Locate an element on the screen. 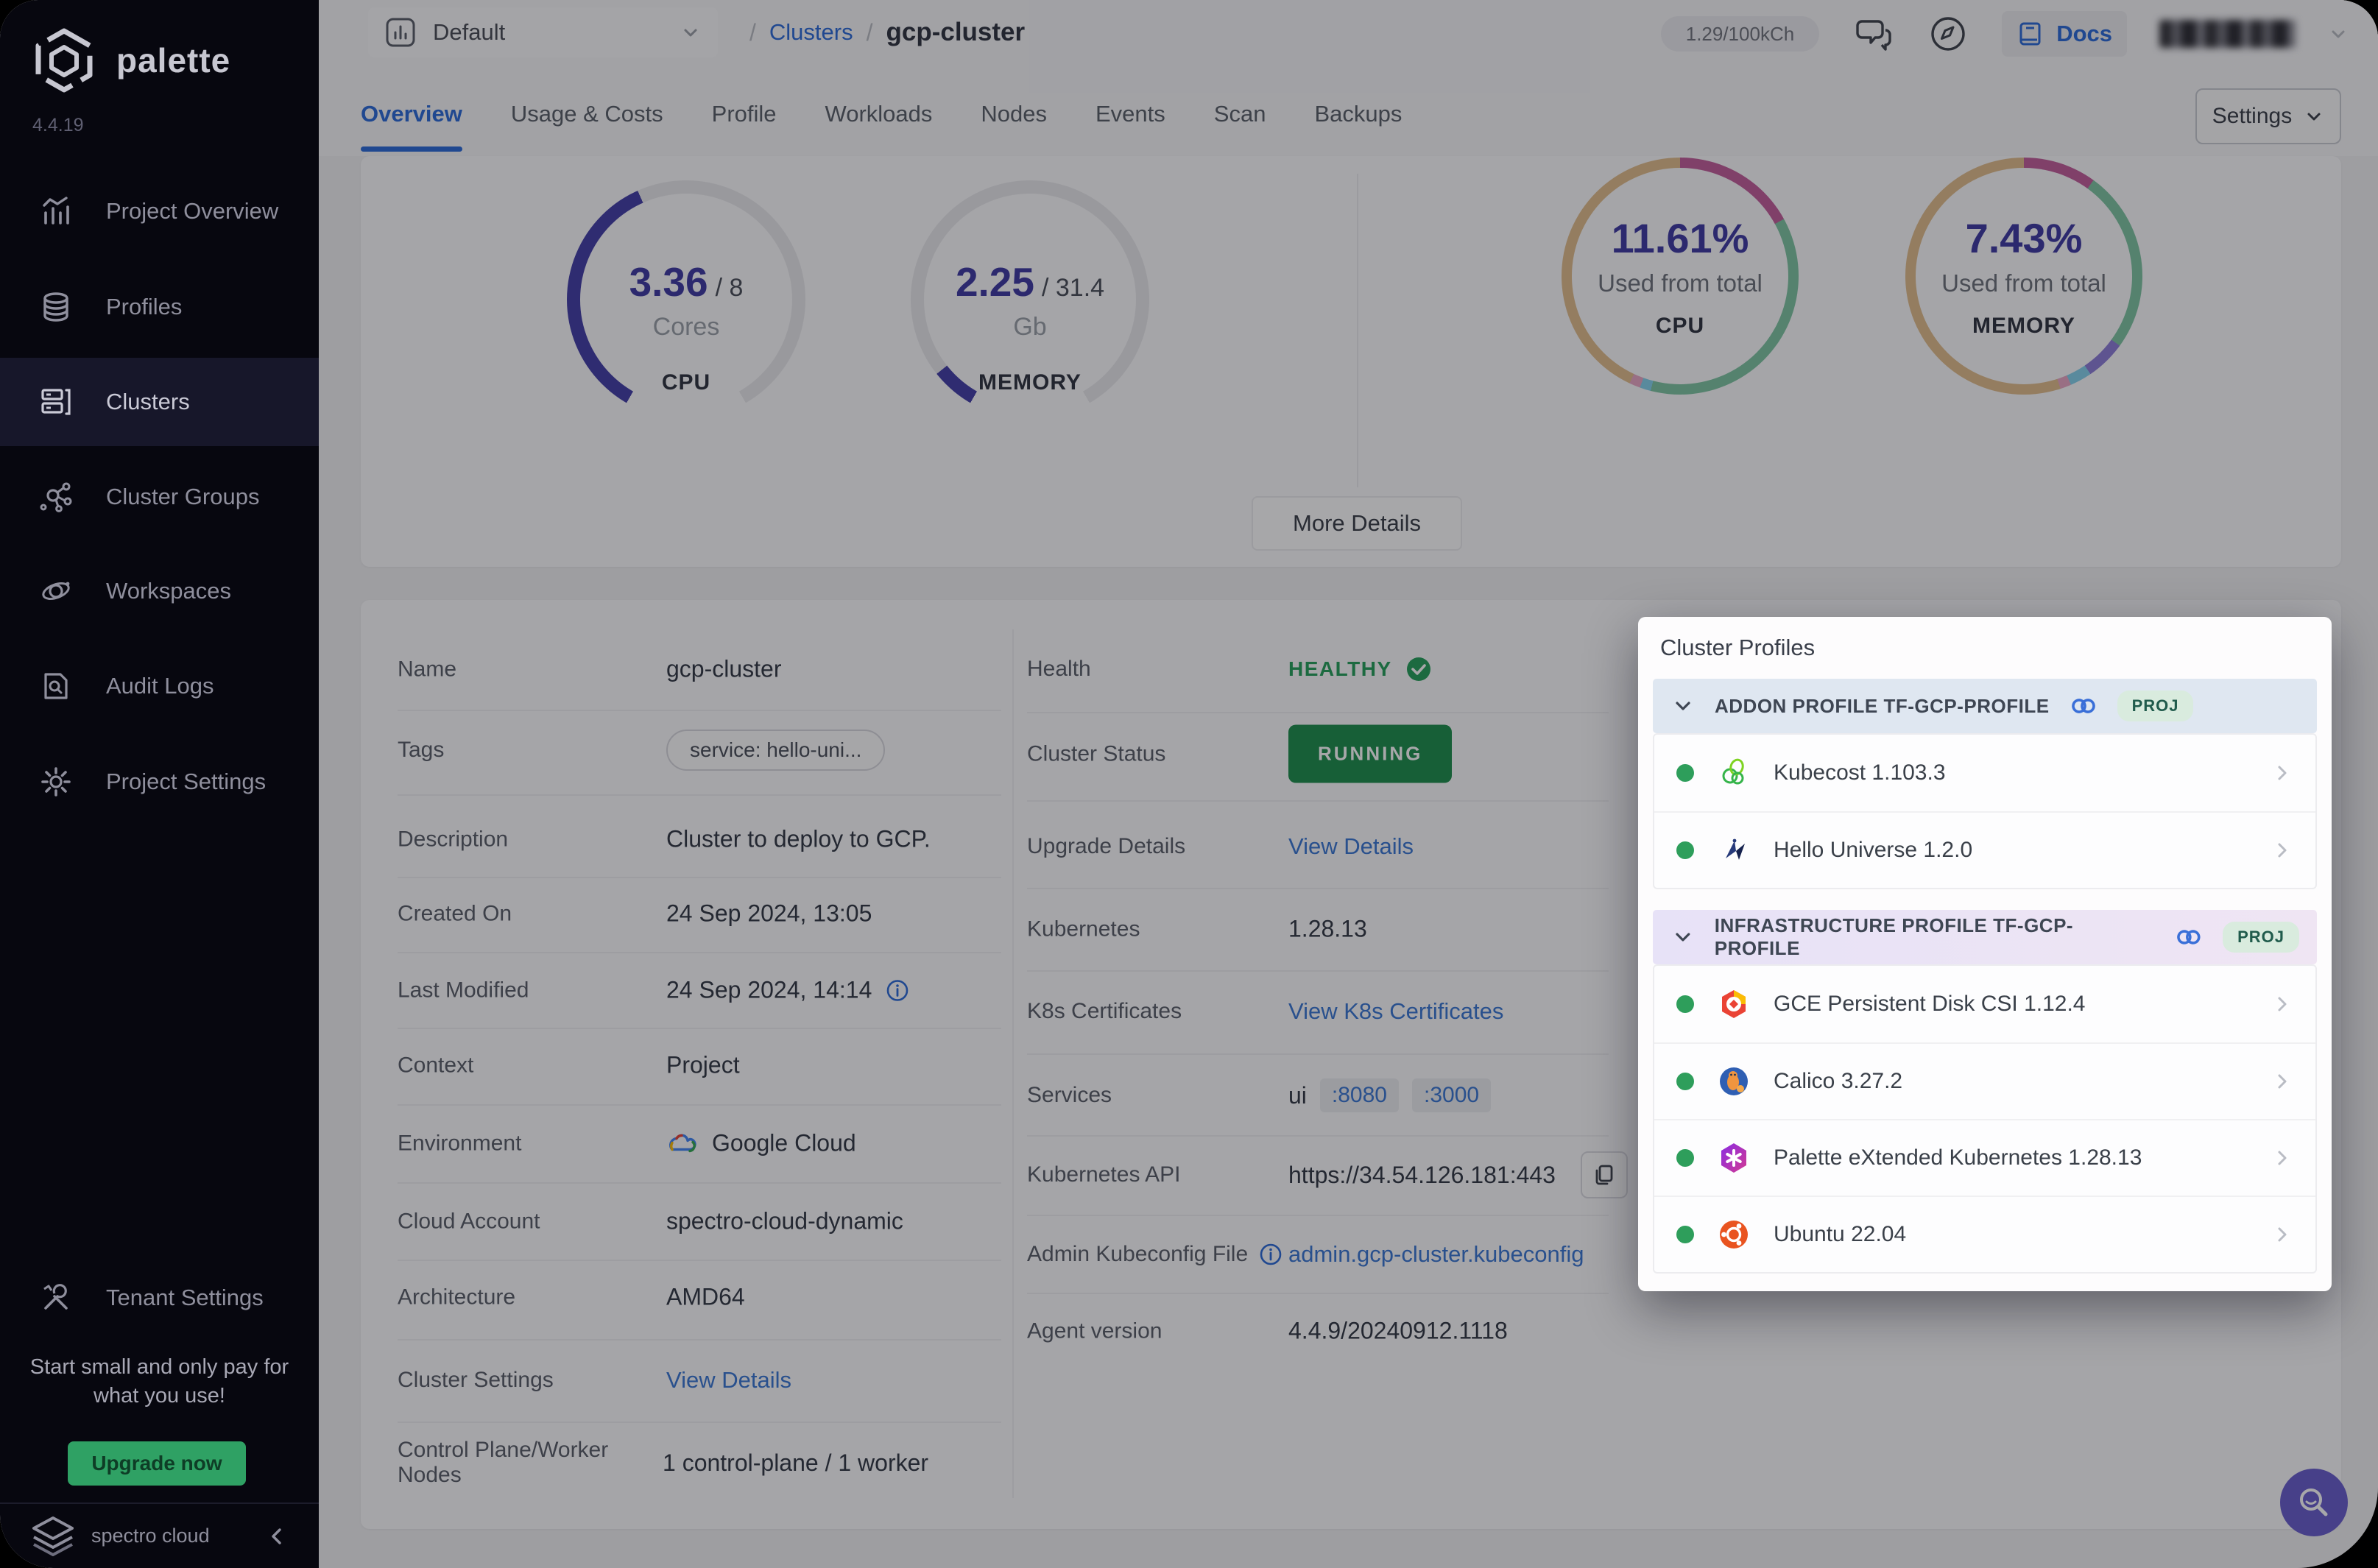  sidebar-item-cluster-groups: Cluster Groups is located at coordinates (159, 497).